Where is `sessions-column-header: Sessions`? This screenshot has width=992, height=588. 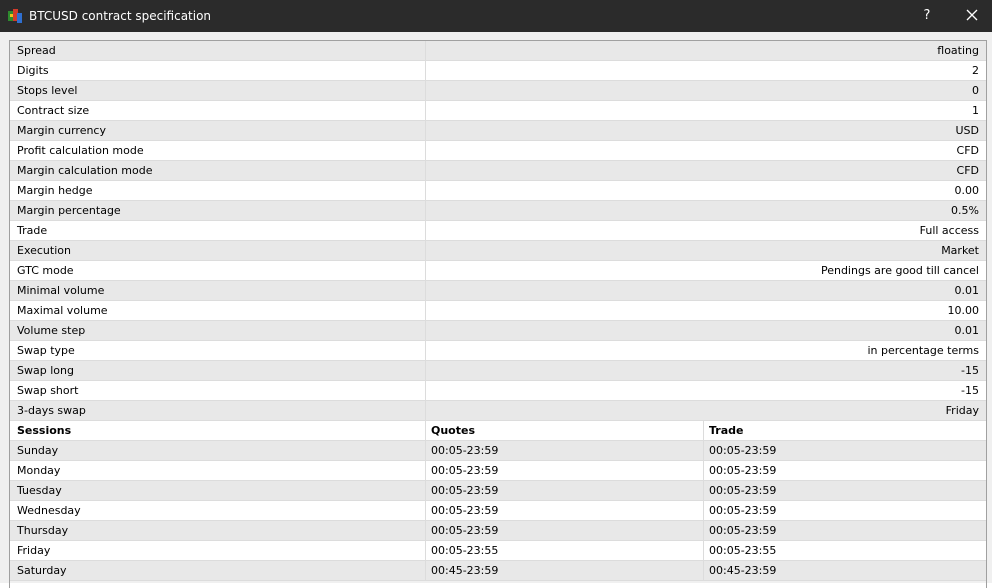
sessions-column-header: Sessions is located at coordinates (218, 430).